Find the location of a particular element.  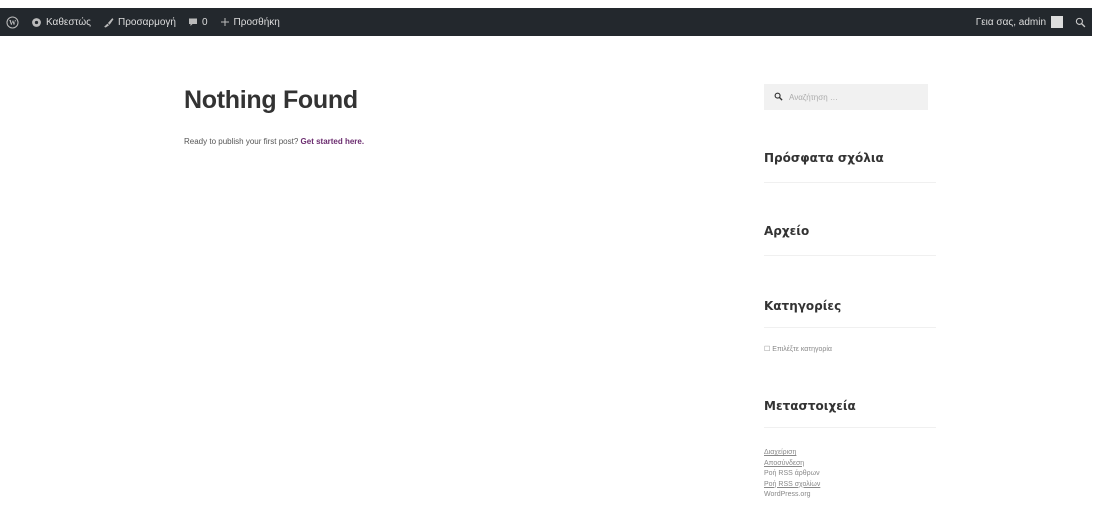

lead-text: Ready to publish your first post? is located at coordinates (241, 141).